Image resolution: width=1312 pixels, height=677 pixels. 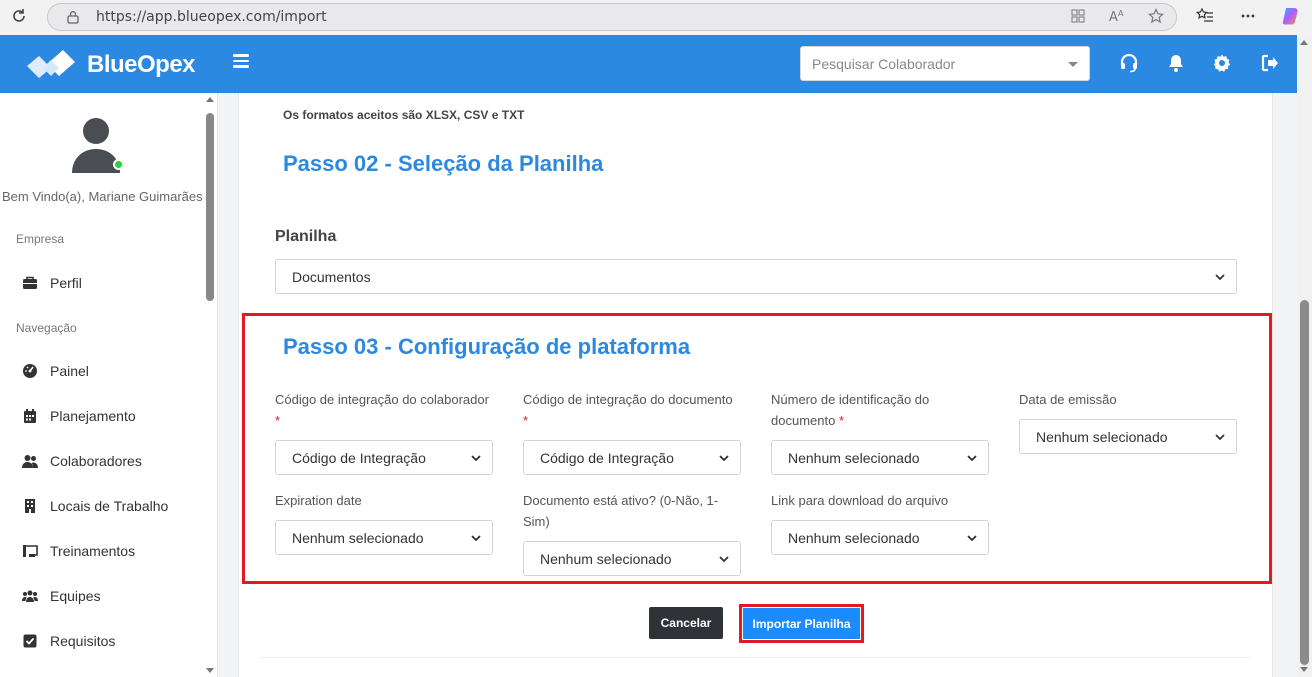 I want to click on select-link-download: Nenhum selecionado, so click(x=880, y=537).